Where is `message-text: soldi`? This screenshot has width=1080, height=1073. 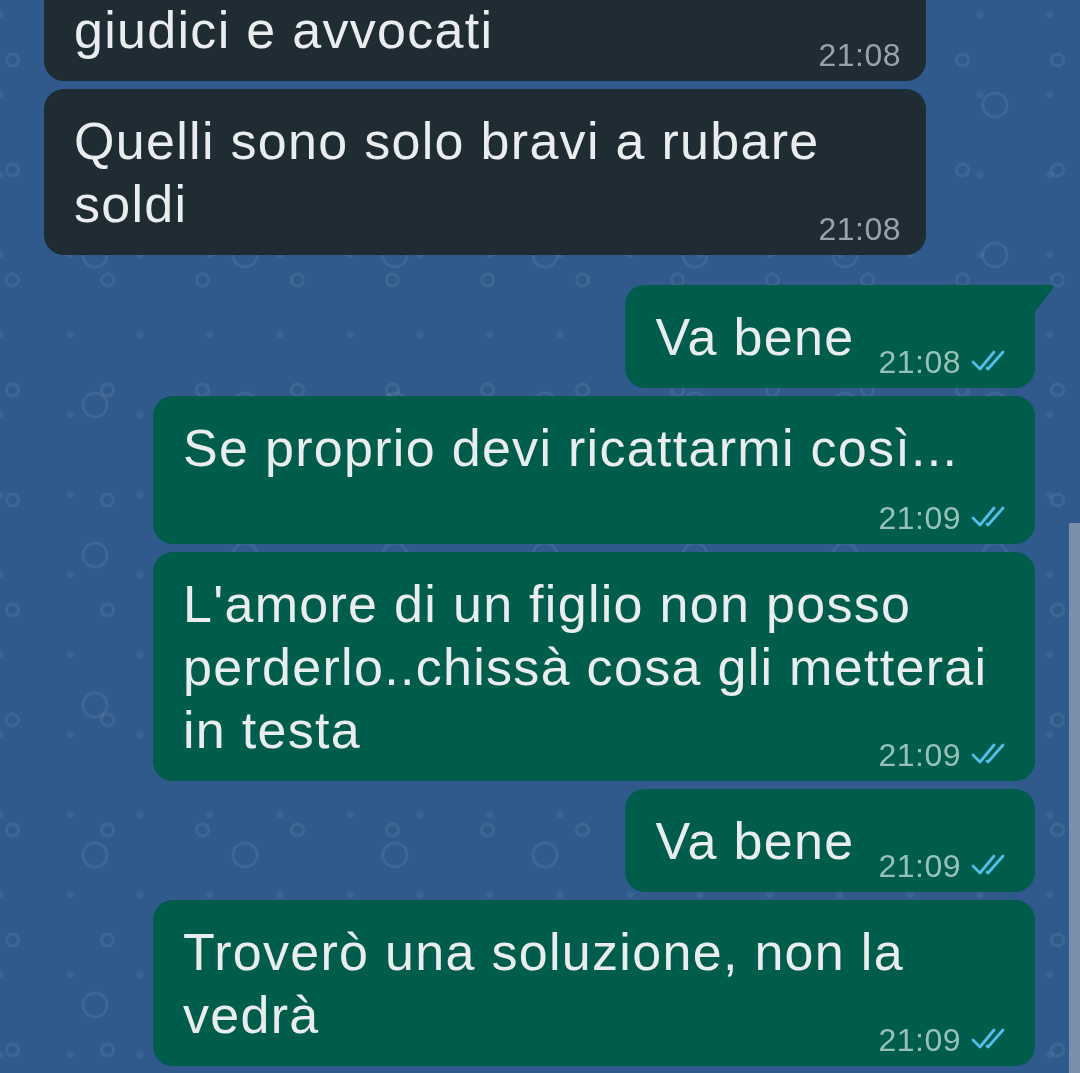
message-text: soldi is located at coordinates (131, 204).